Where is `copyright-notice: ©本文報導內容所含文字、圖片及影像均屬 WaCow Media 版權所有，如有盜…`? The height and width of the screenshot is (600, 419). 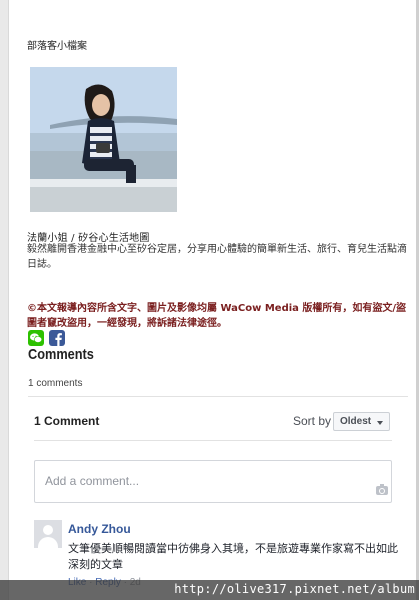 copyright-notice: ©本文報導內容所含文字、圖片及影像均屬 WaCow Media 版權所有，如有盜… is located at coordinates (217, 316).